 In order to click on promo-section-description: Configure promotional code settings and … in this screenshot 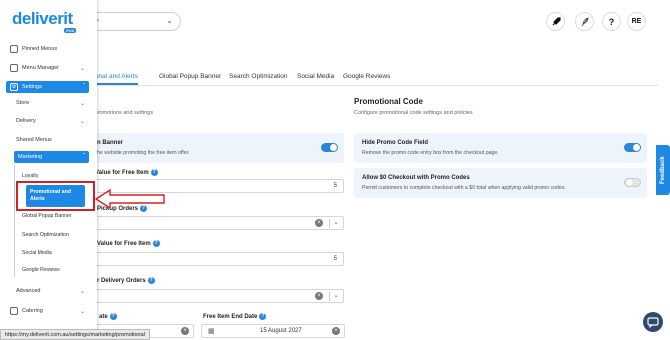, I will do `click(413, 113)`.